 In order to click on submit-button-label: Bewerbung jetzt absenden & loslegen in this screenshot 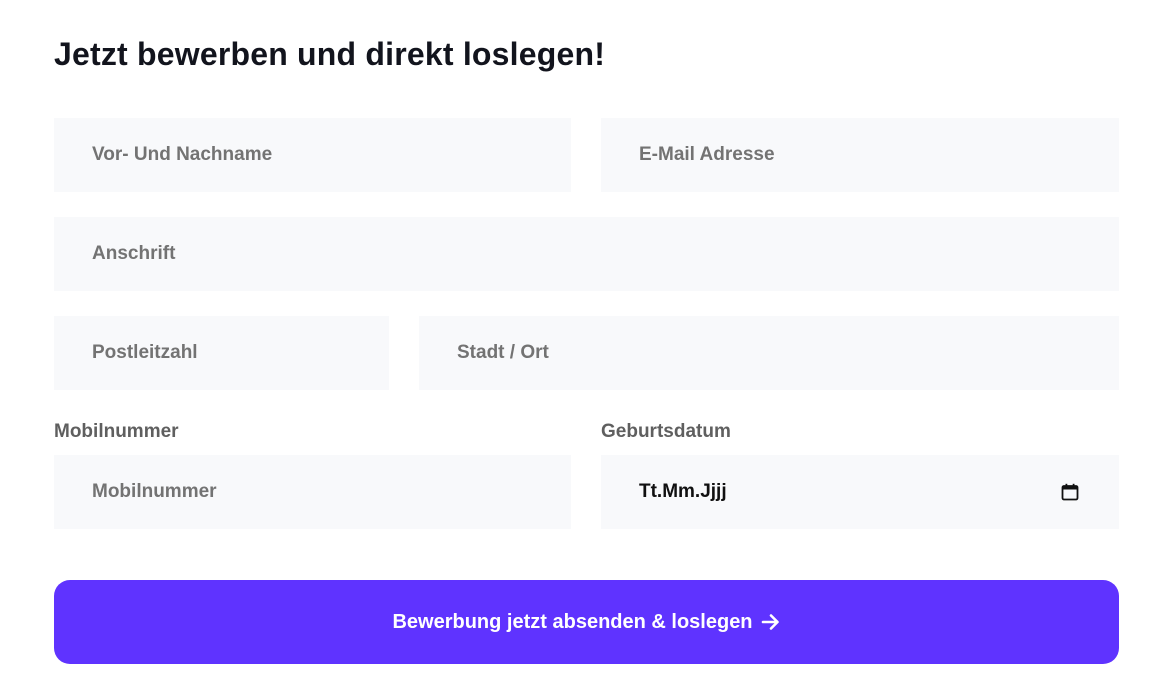, I will do `click(572, 621)`.